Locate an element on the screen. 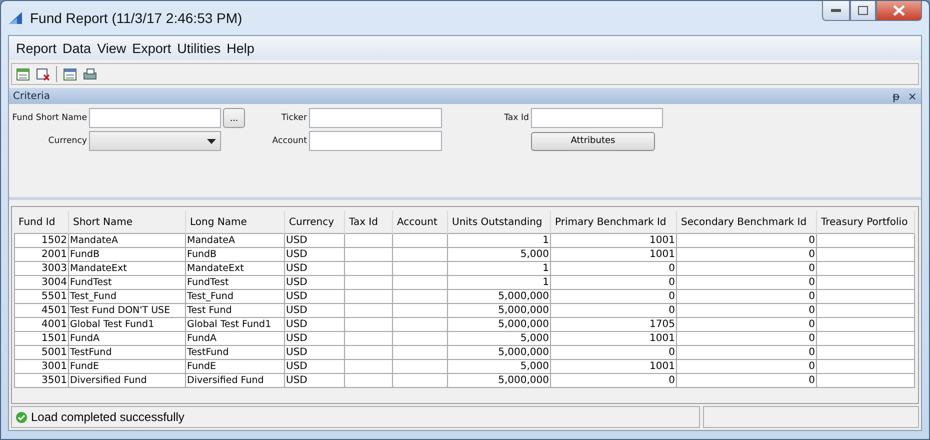  close-icon is located at coordinates (899, 10).